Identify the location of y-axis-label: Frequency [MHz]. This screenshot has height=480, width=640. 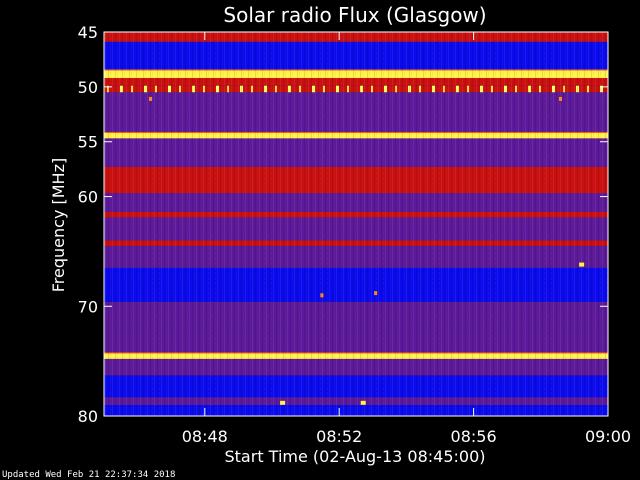
(58, 225).